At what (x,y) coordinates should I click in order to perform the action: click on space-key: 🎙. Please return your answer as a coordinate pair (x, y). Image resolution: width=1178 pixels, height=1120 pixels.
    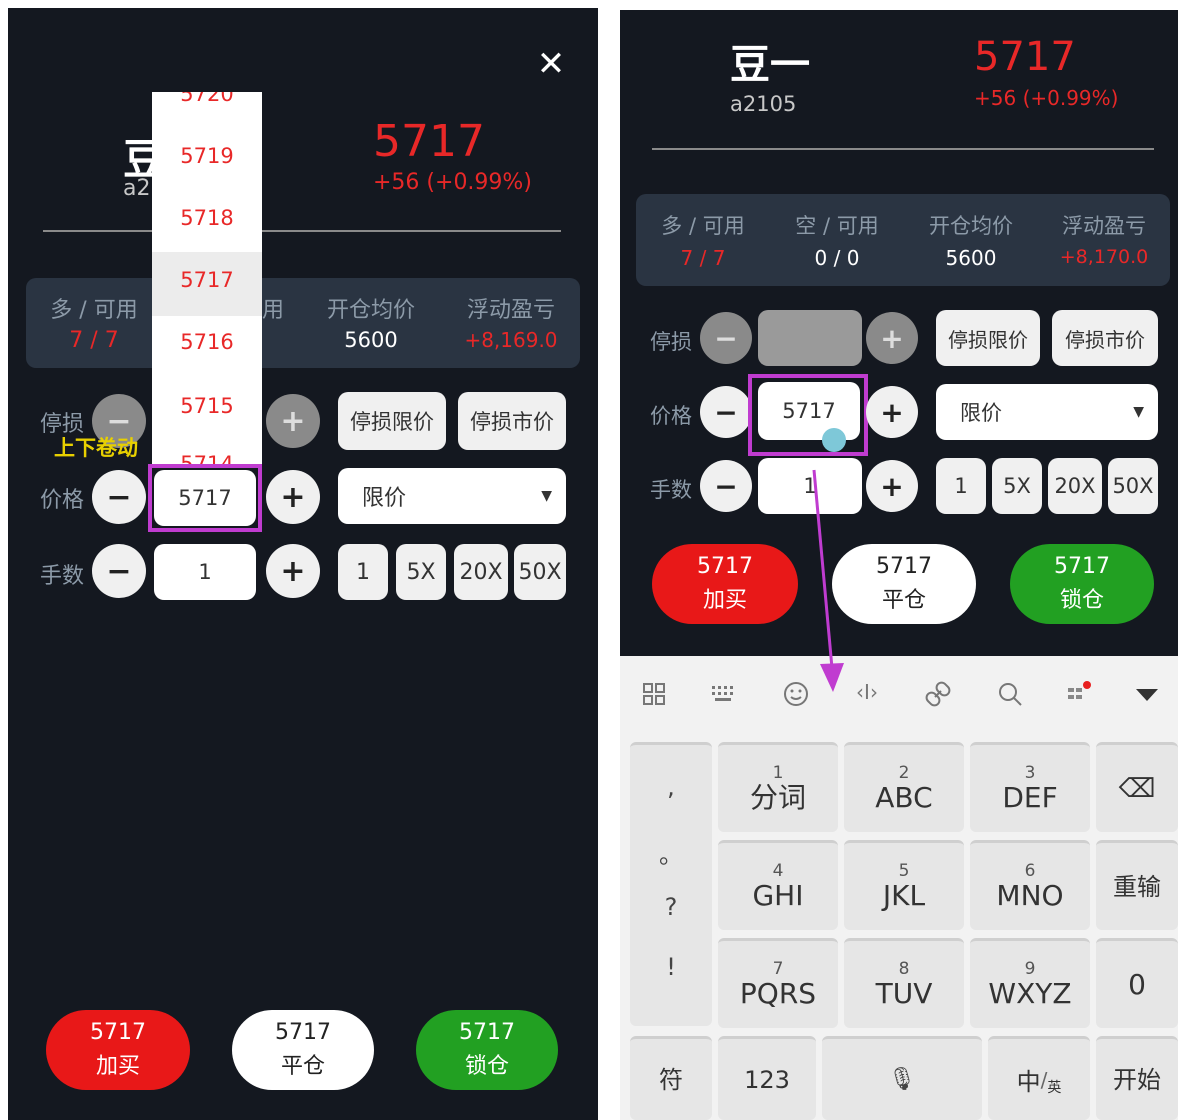
    Looking at the image, I should click on (902, 1078).